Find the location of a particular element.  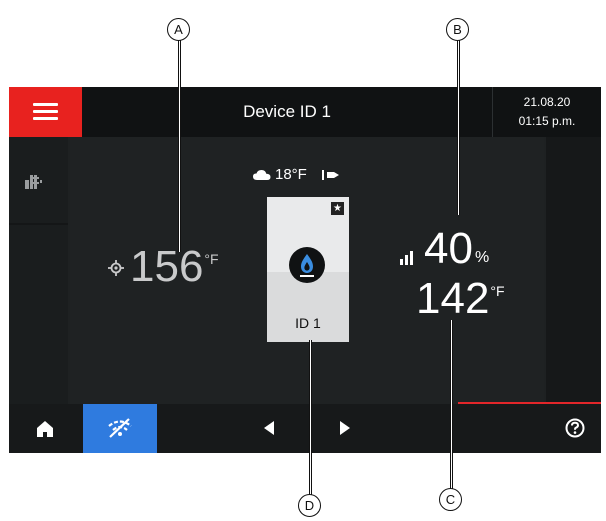

callout-line-d is located at coordinates (310, 417).